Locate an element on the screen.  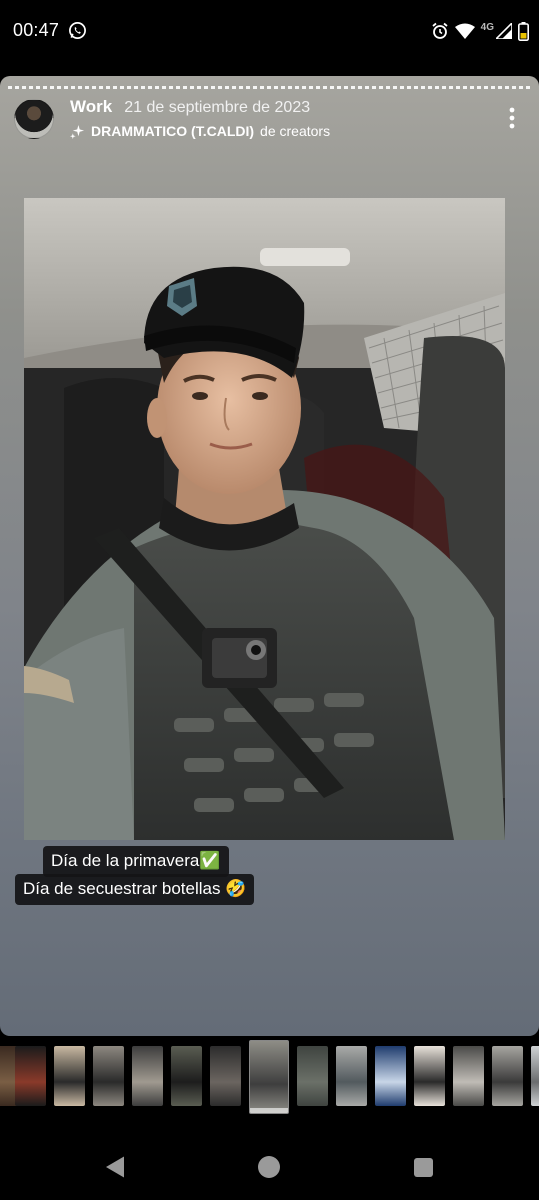
status-icons: 4G is located at coordinates (480, 31).